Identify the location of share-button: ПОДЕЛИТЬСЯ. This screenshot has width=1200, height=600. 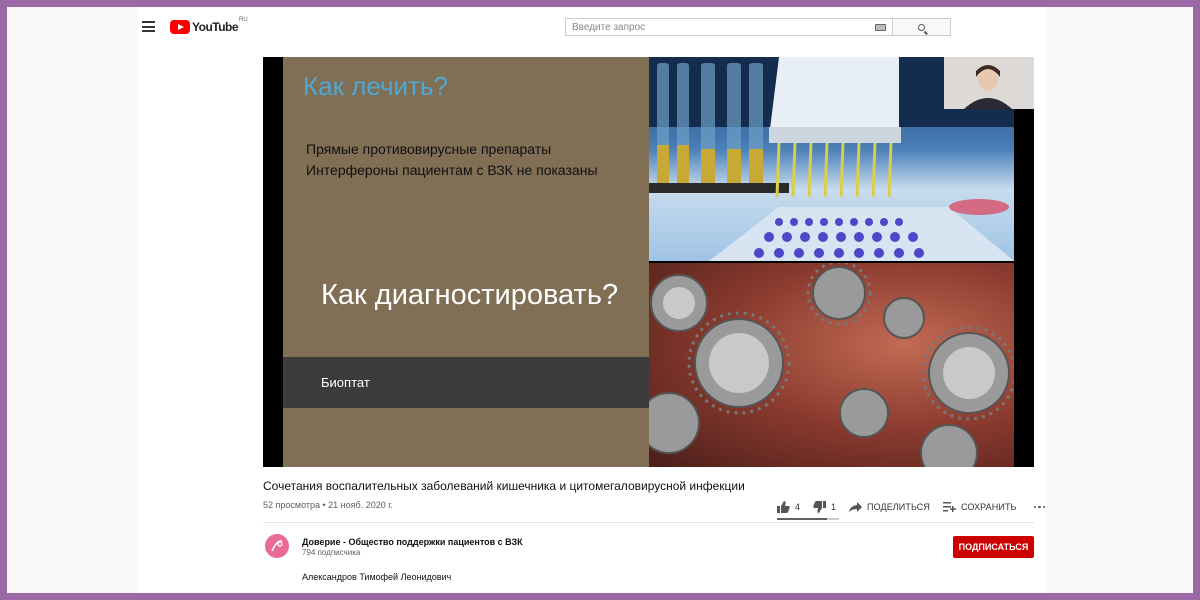
(889, 507).